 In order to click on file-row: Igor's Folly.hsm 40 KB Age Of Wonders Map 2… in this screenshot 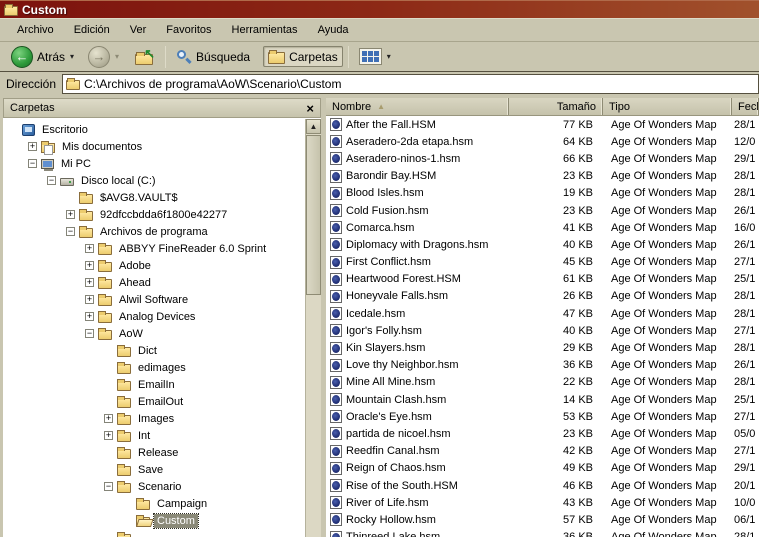, I will do `click(542, 330)`.